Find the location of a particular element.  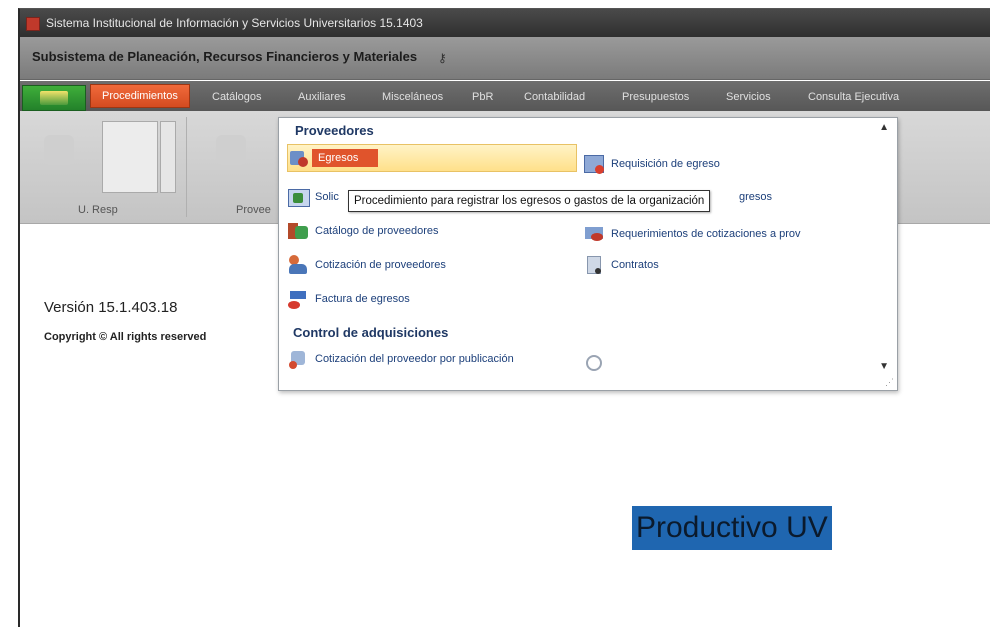

copyright-label: Copyright © All rights reserved is located at coordinates (125, 337).